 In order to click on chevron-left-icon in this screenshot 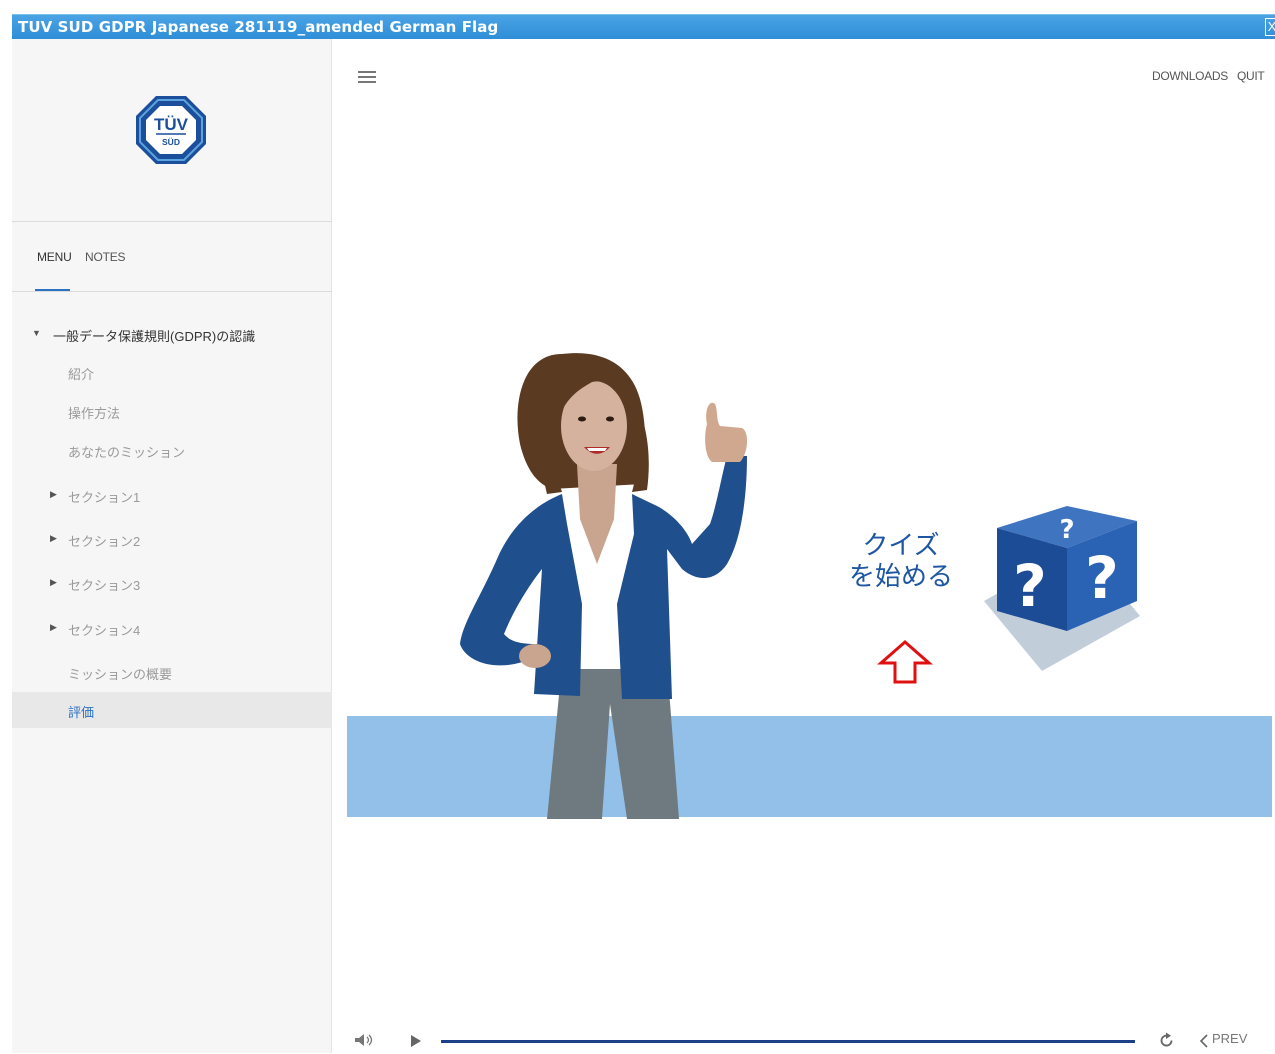, I will do `click(1204, 1041)`.